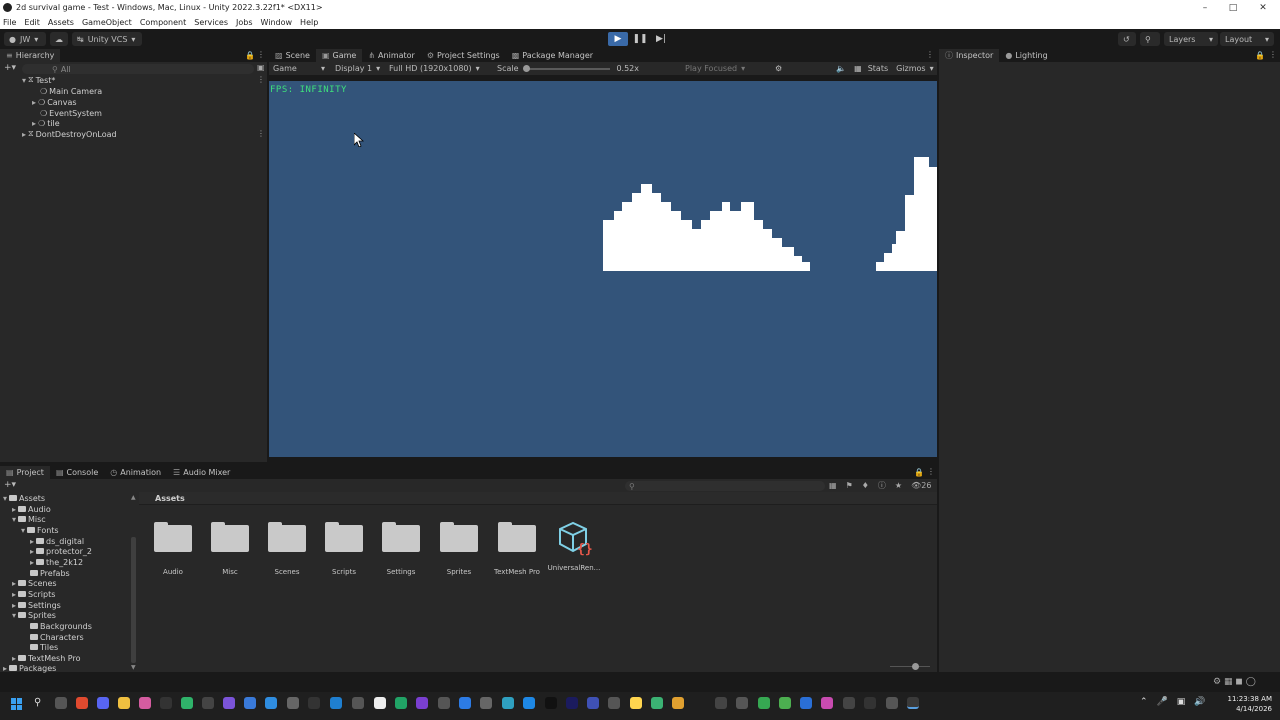 The image size is (1280, 720). I want to click on project-add-button: +▾, so click(10, 485).